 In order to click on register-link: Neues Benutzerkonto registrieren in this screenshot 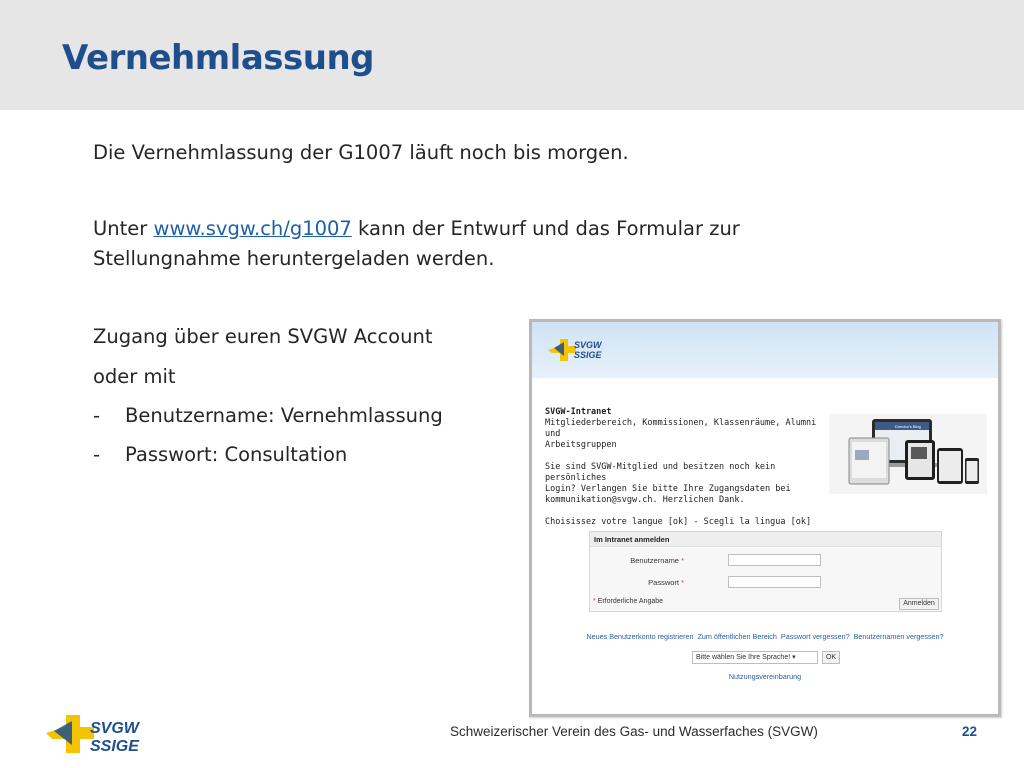, I will do `click(639, 636)`.